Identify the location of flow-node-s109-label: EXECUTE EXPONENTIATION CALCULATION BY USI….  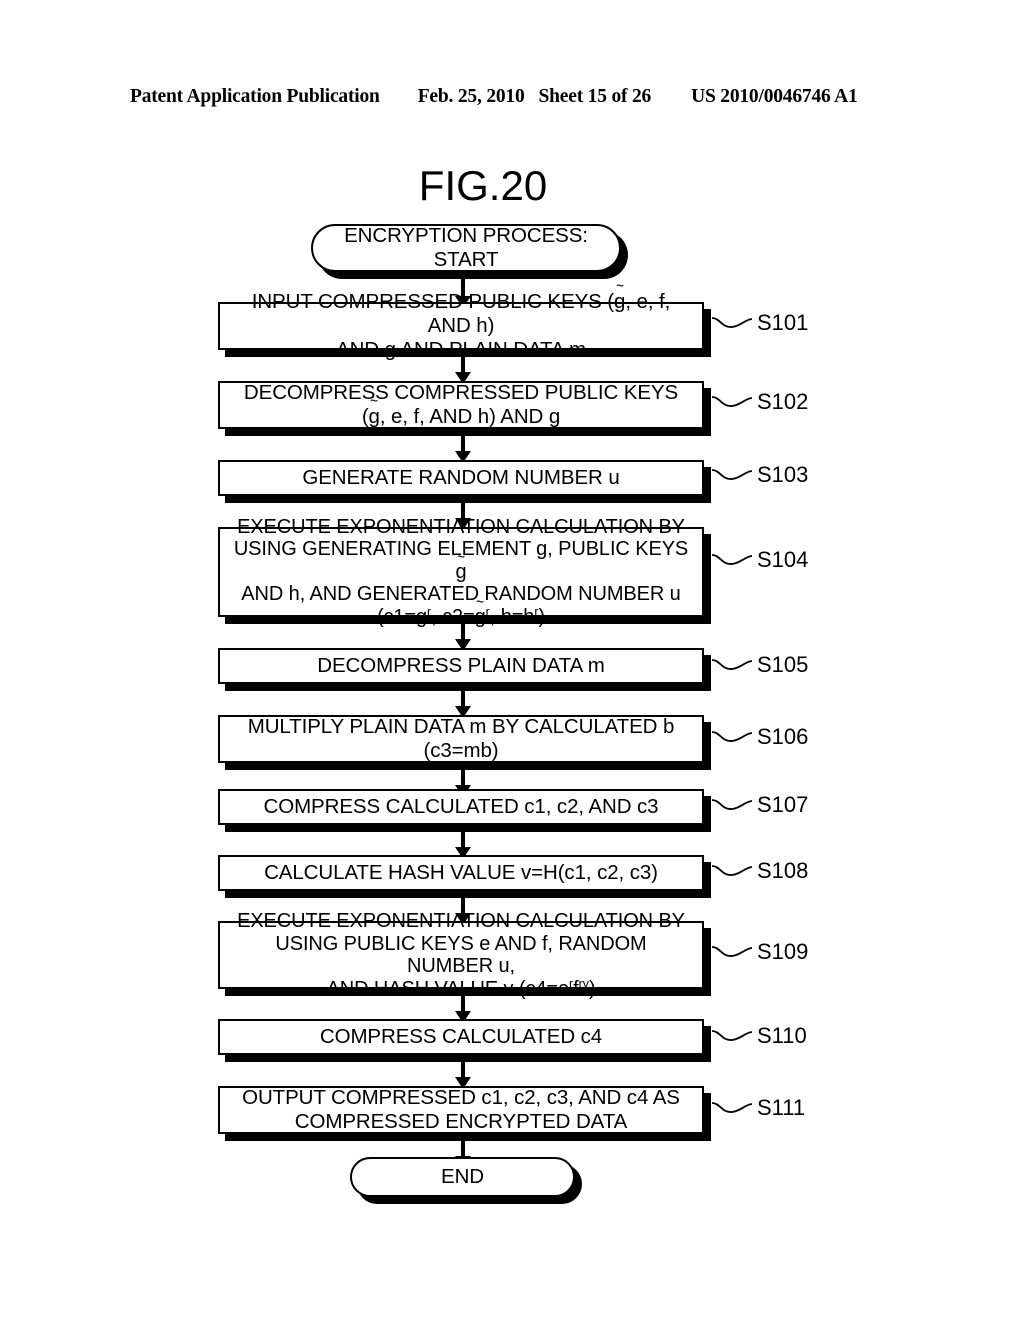
(461, 955).